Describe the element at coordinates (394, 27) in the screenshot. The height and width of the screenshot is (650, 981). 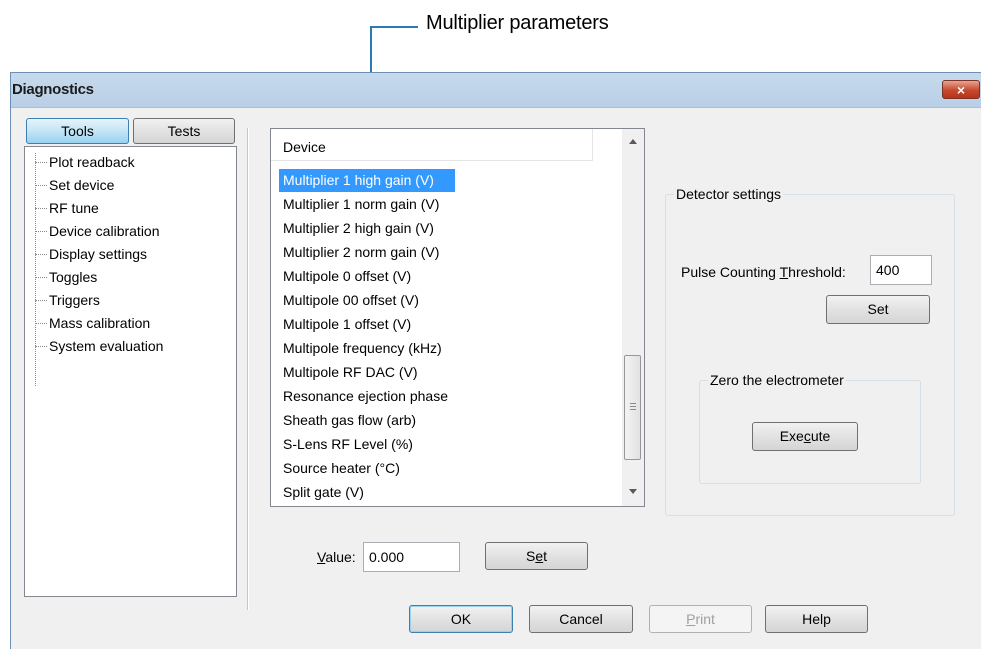
I see `callout-leader-horizontal` at that location.